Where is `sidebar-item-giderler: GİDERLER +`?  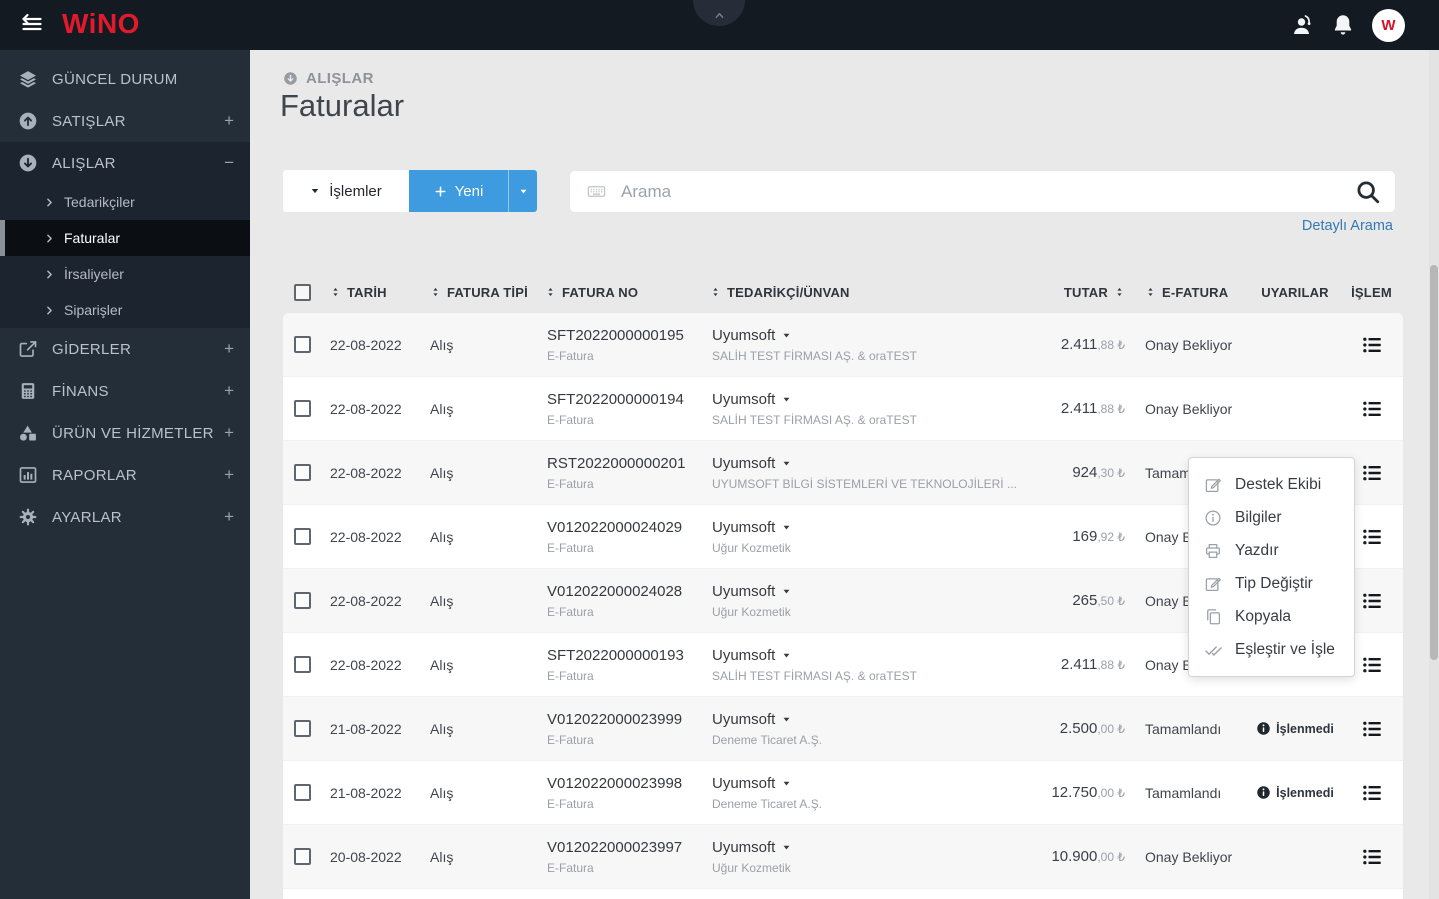 sidebar-item-giderler: GİDERLER + is located at coordinates (125, 349).